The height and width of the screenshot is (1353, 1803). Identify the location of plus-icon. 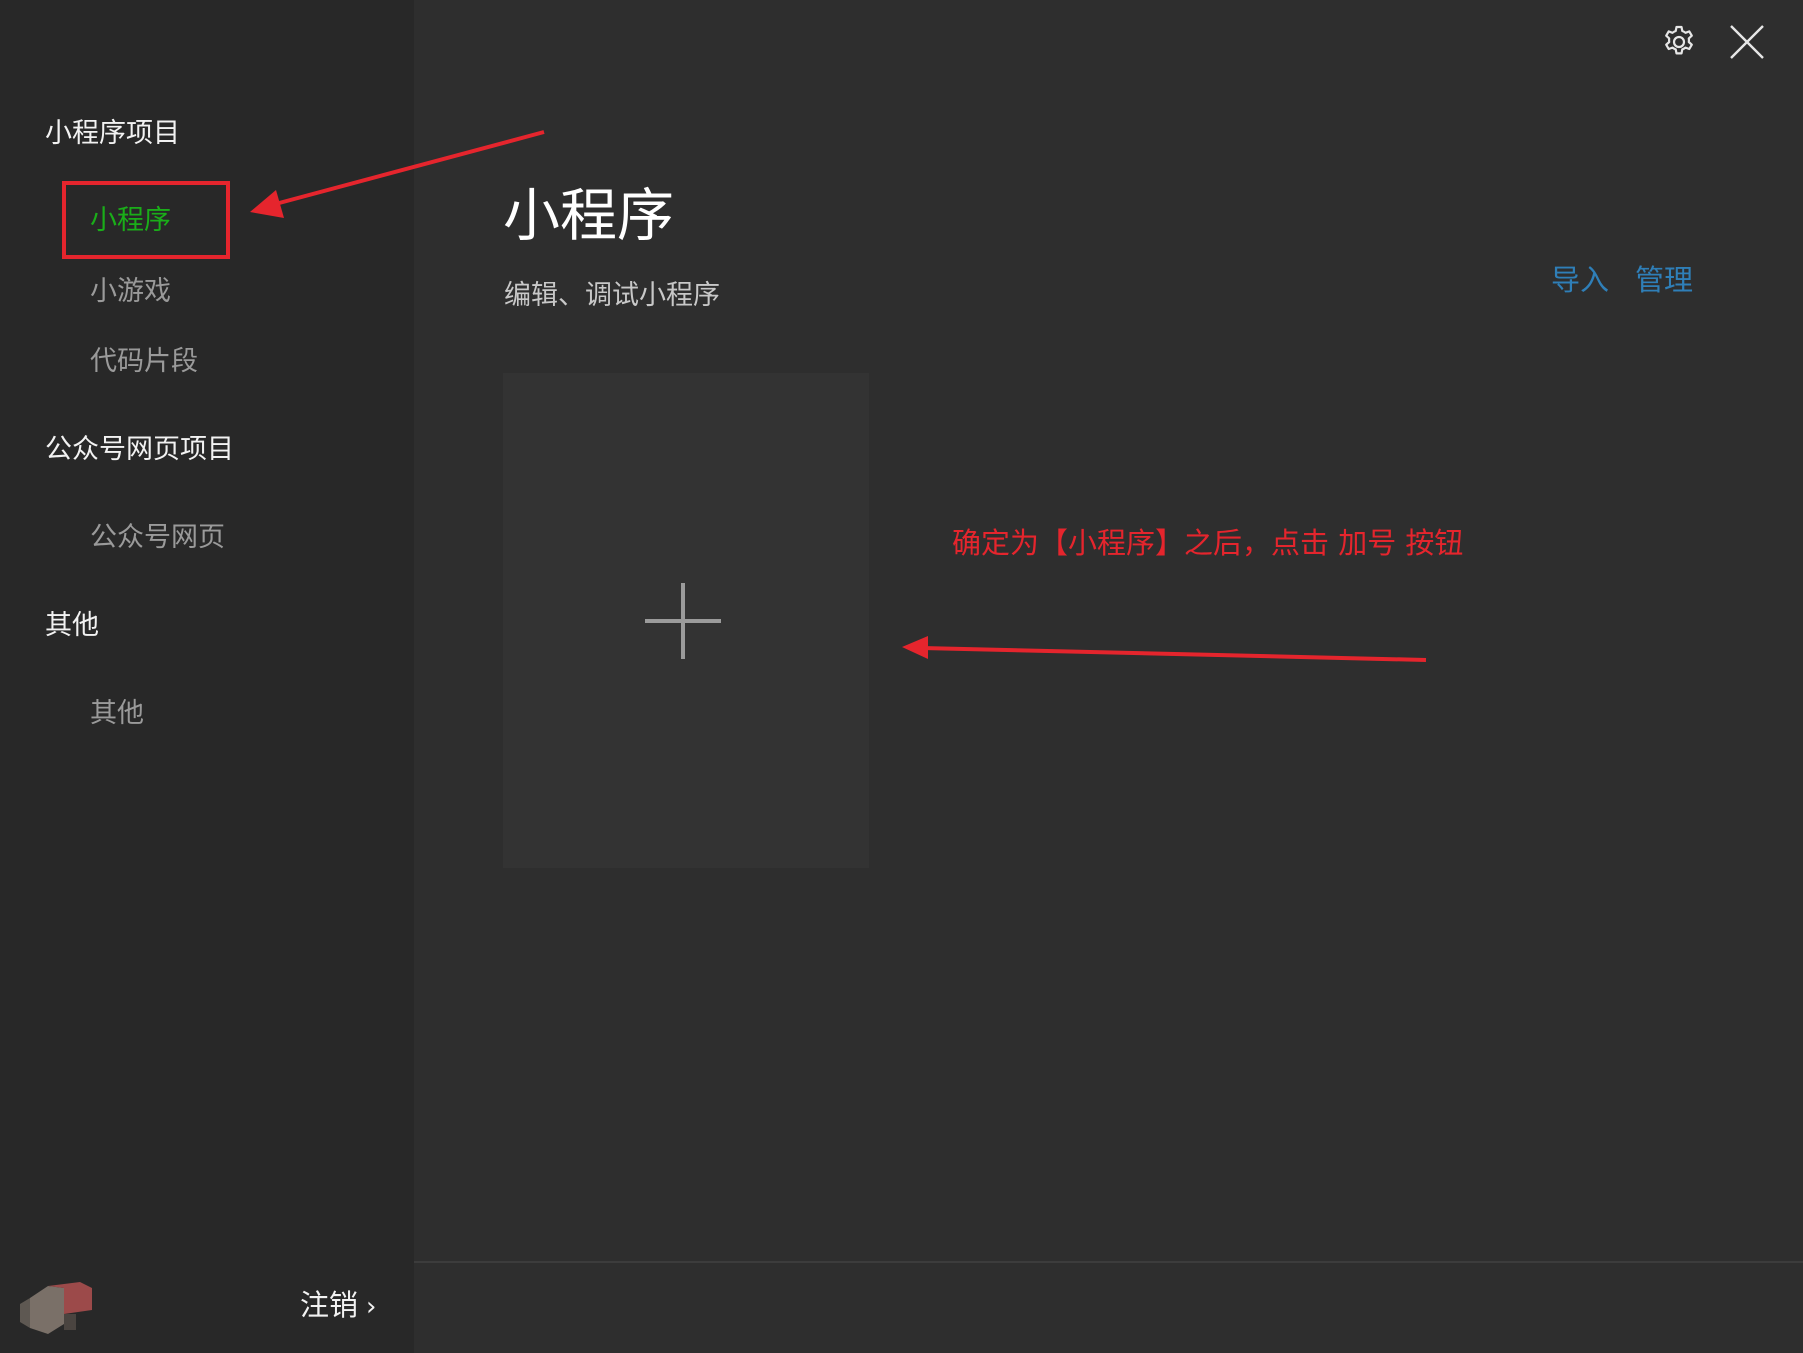
(683, 621).